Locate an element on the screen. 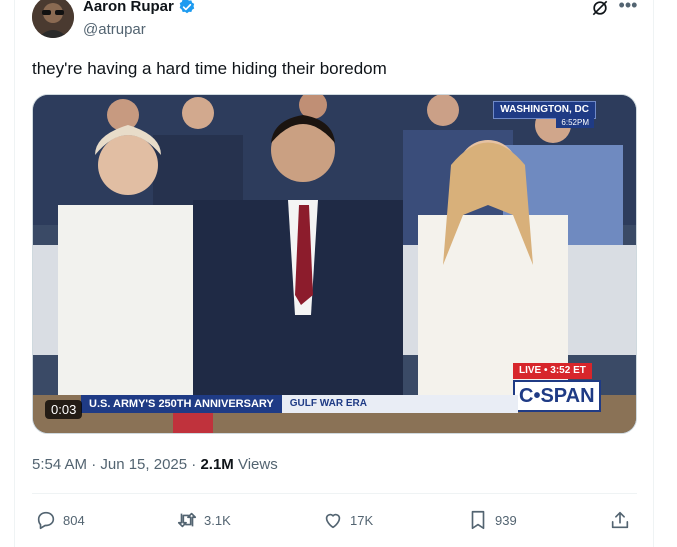 The image size is (677, 547). repost-icon is located at coordinates (187, 520).